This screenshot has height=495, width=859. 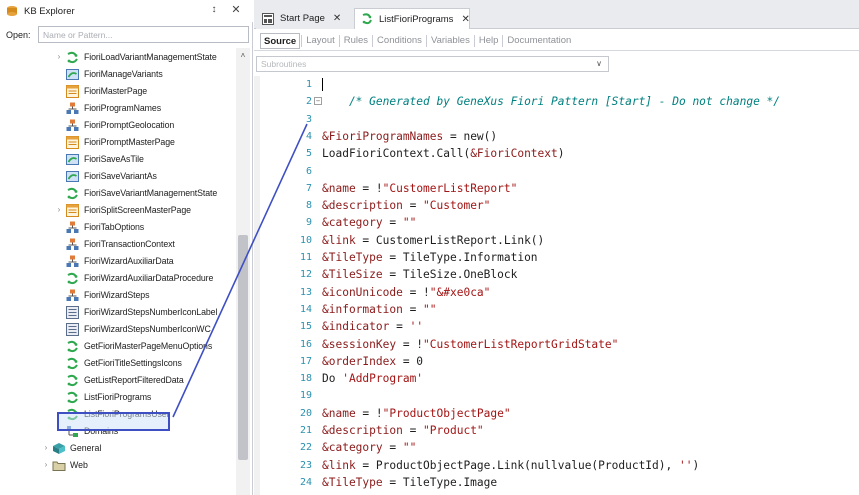 What do you see at coordinates (432, 64) in the screenshot?
I see `subroutines-select: Subroutines ∨` at bounding box center [432, 64].